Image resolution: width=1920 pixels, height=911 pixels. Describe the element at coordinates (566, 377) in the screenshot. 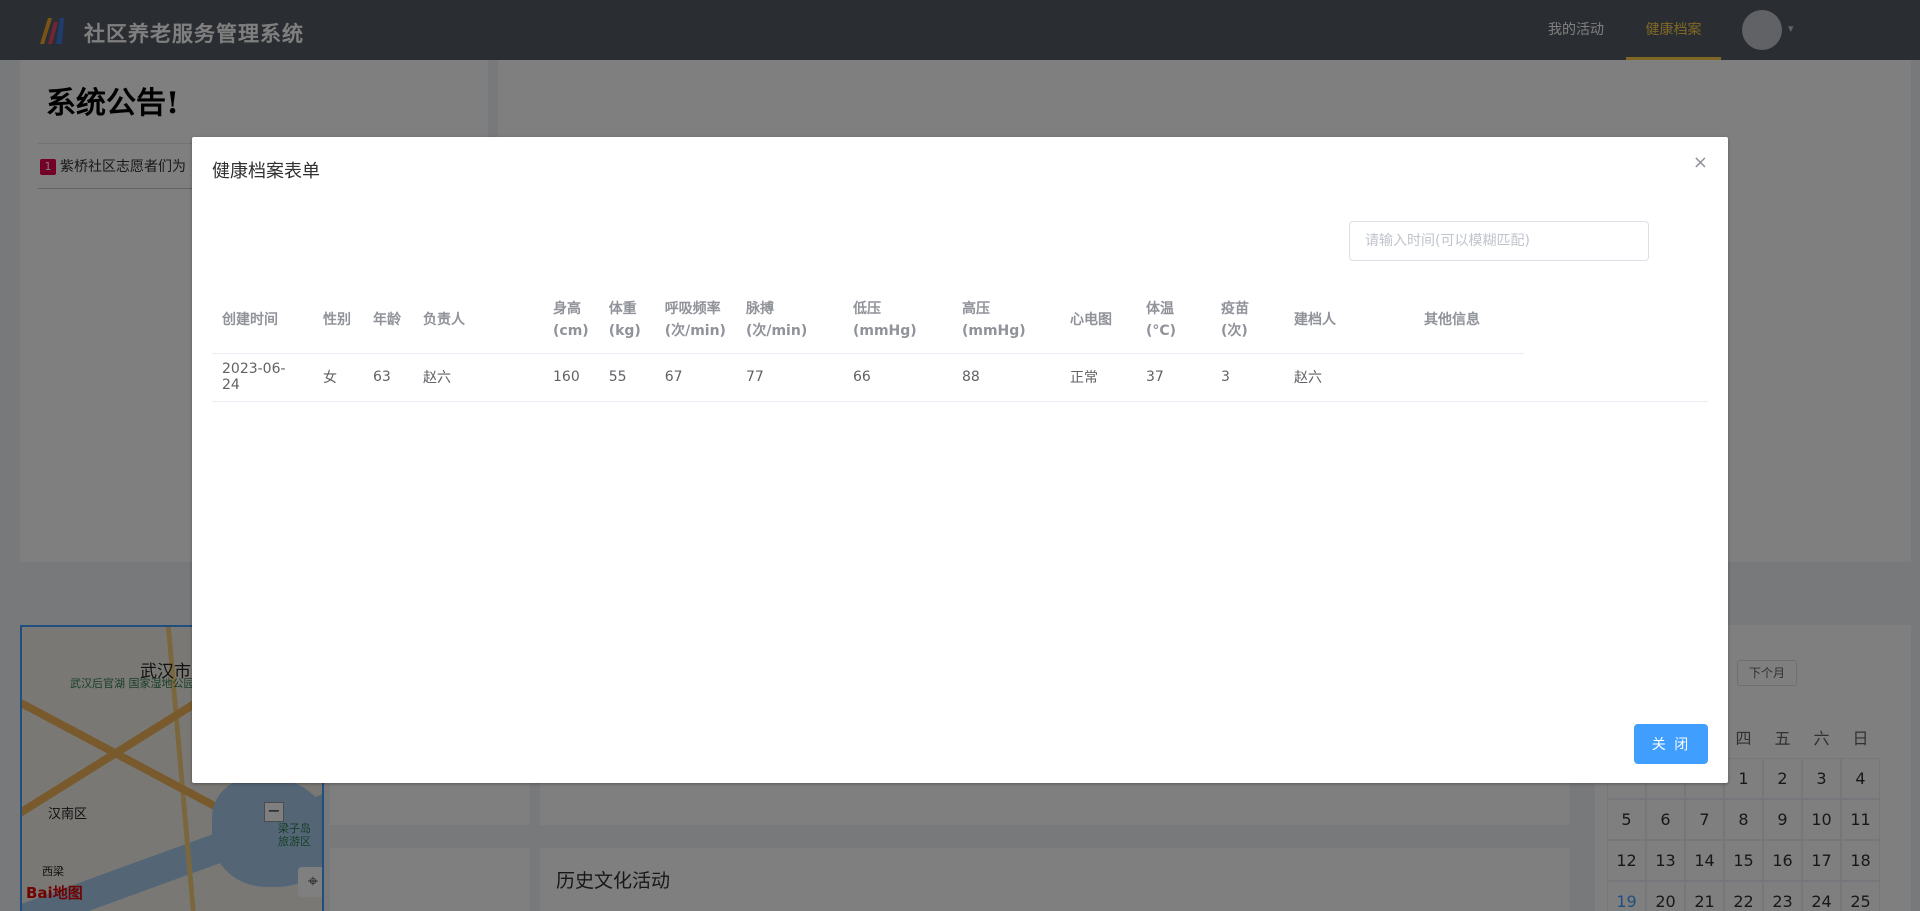

I see `table-cell: 160` at that location.